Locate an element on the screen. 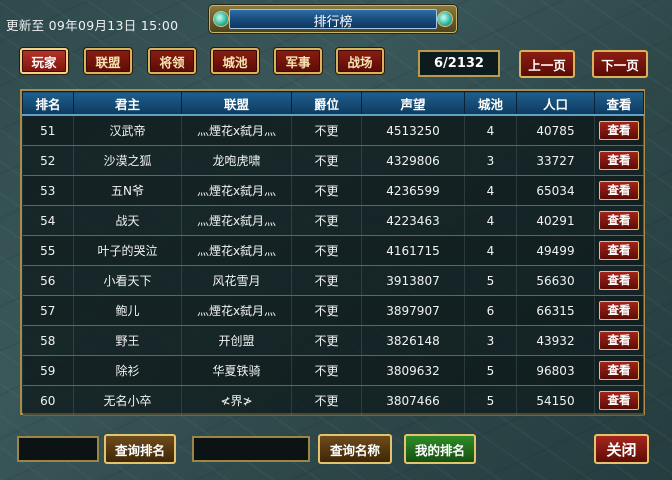  rank-search-input is located at coordinates (58, 449).